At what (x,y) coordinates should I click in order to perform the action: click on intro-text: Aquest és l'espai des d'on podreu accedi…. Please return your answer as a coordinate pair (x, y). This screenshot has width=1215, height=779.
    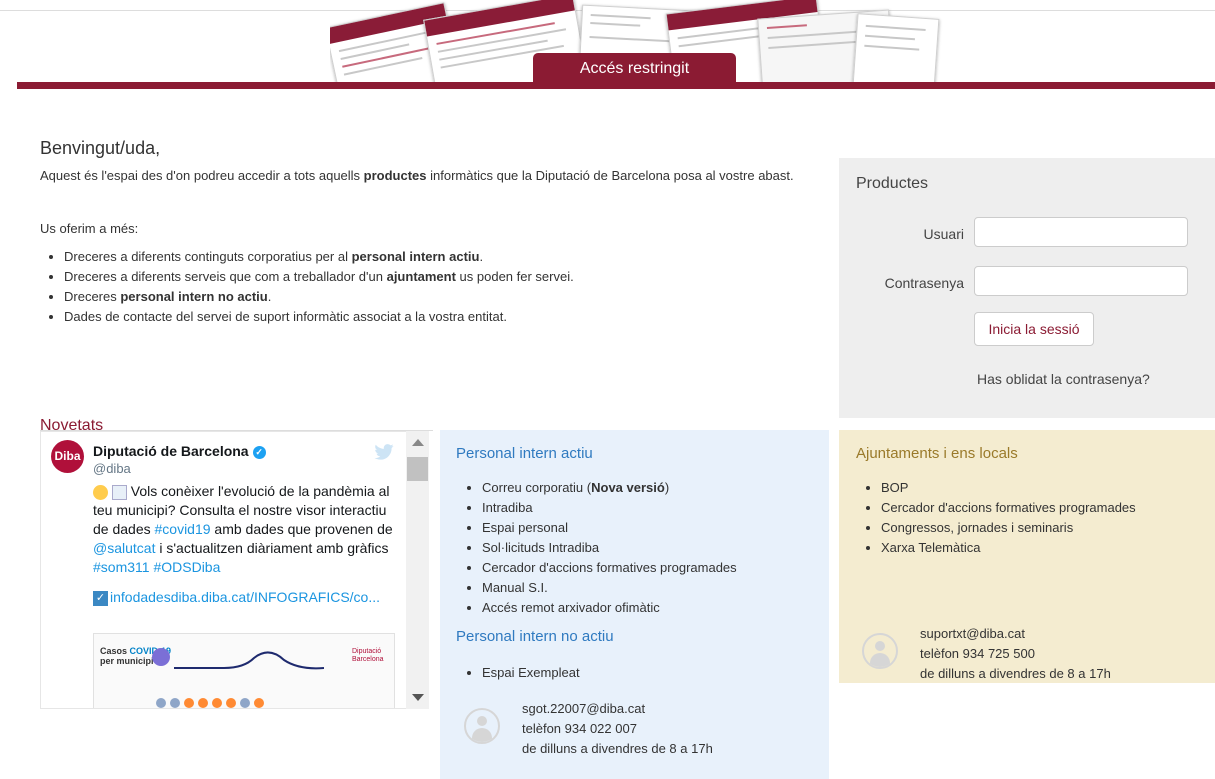
    Looking at the image, I should click on (417, 175).